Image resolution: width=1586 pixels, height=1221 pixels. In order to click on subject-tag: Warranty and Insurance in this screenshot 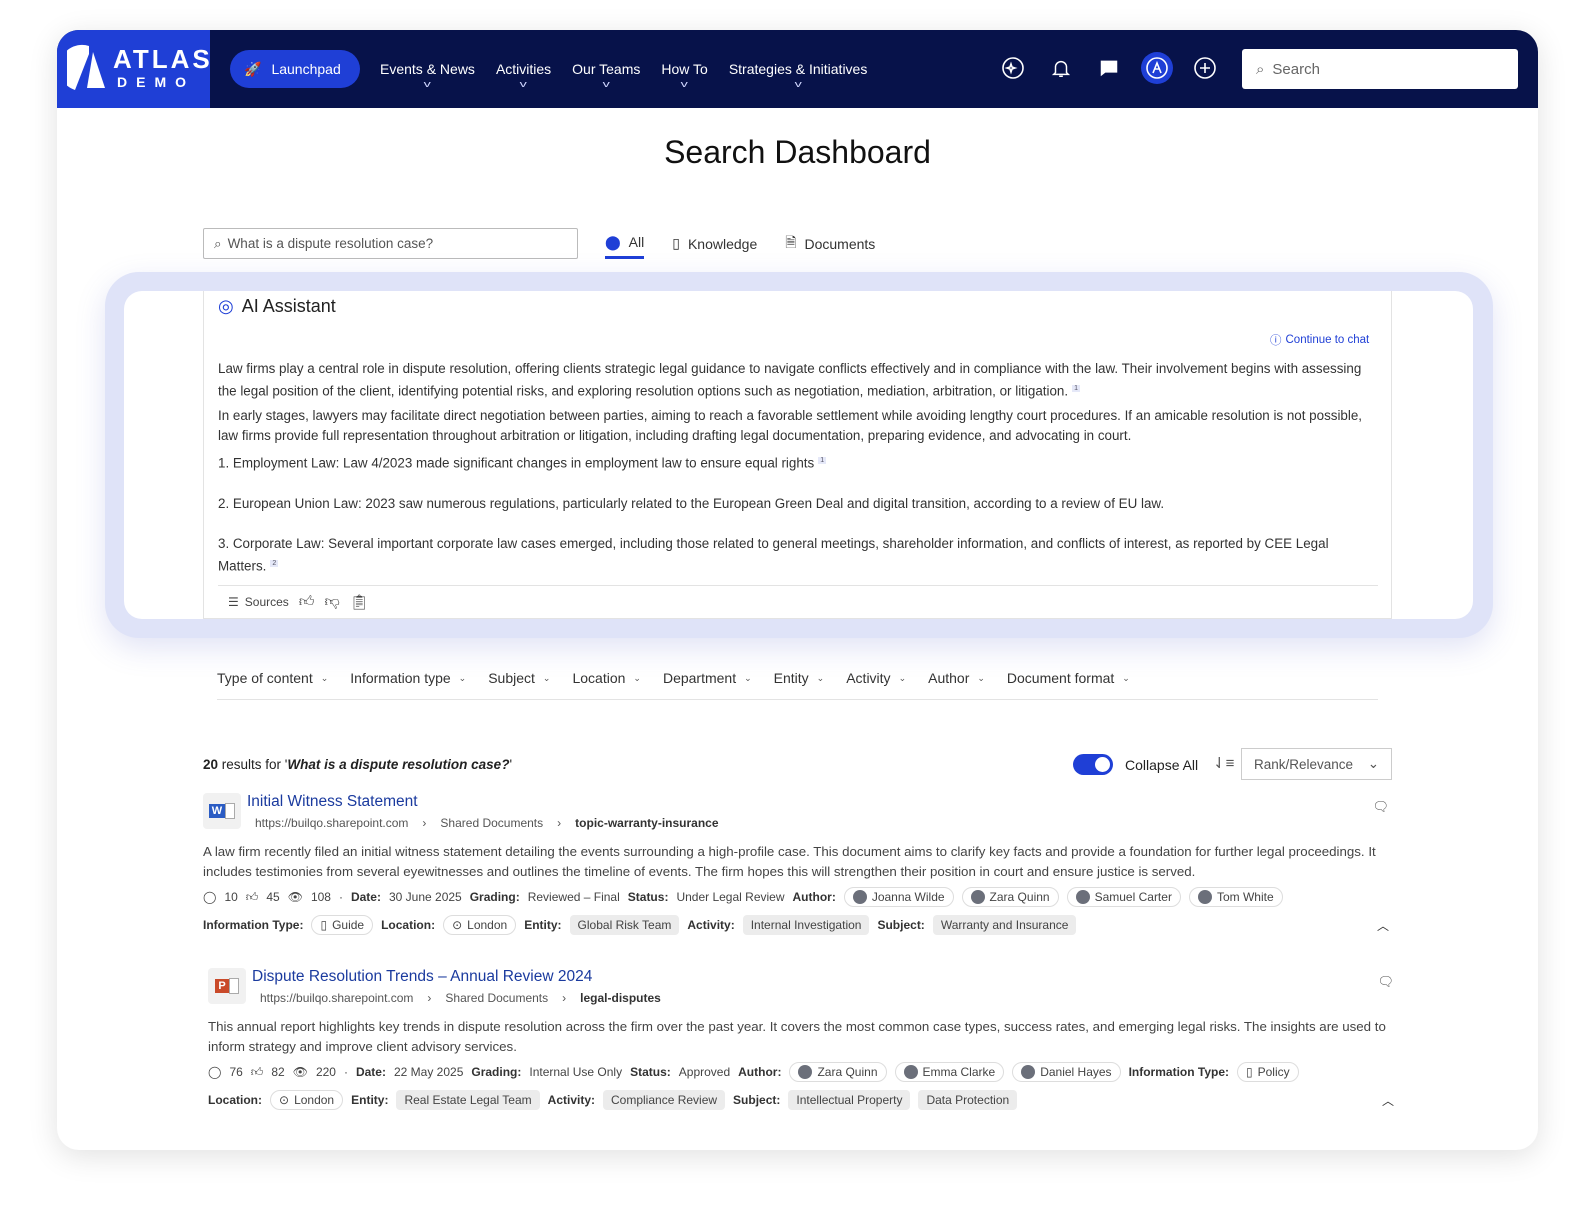, I will do `click(1004, 925)`.